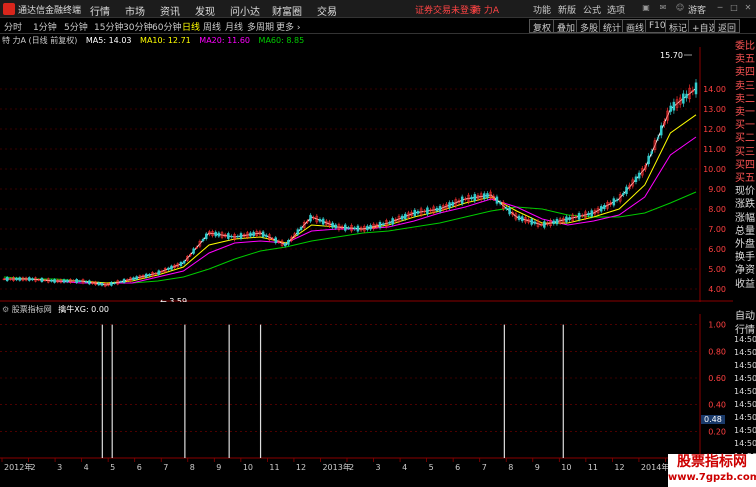  Describe the element at coordinates (734, 9) in the screenshot. I see `maximize-icon: □` at that location.